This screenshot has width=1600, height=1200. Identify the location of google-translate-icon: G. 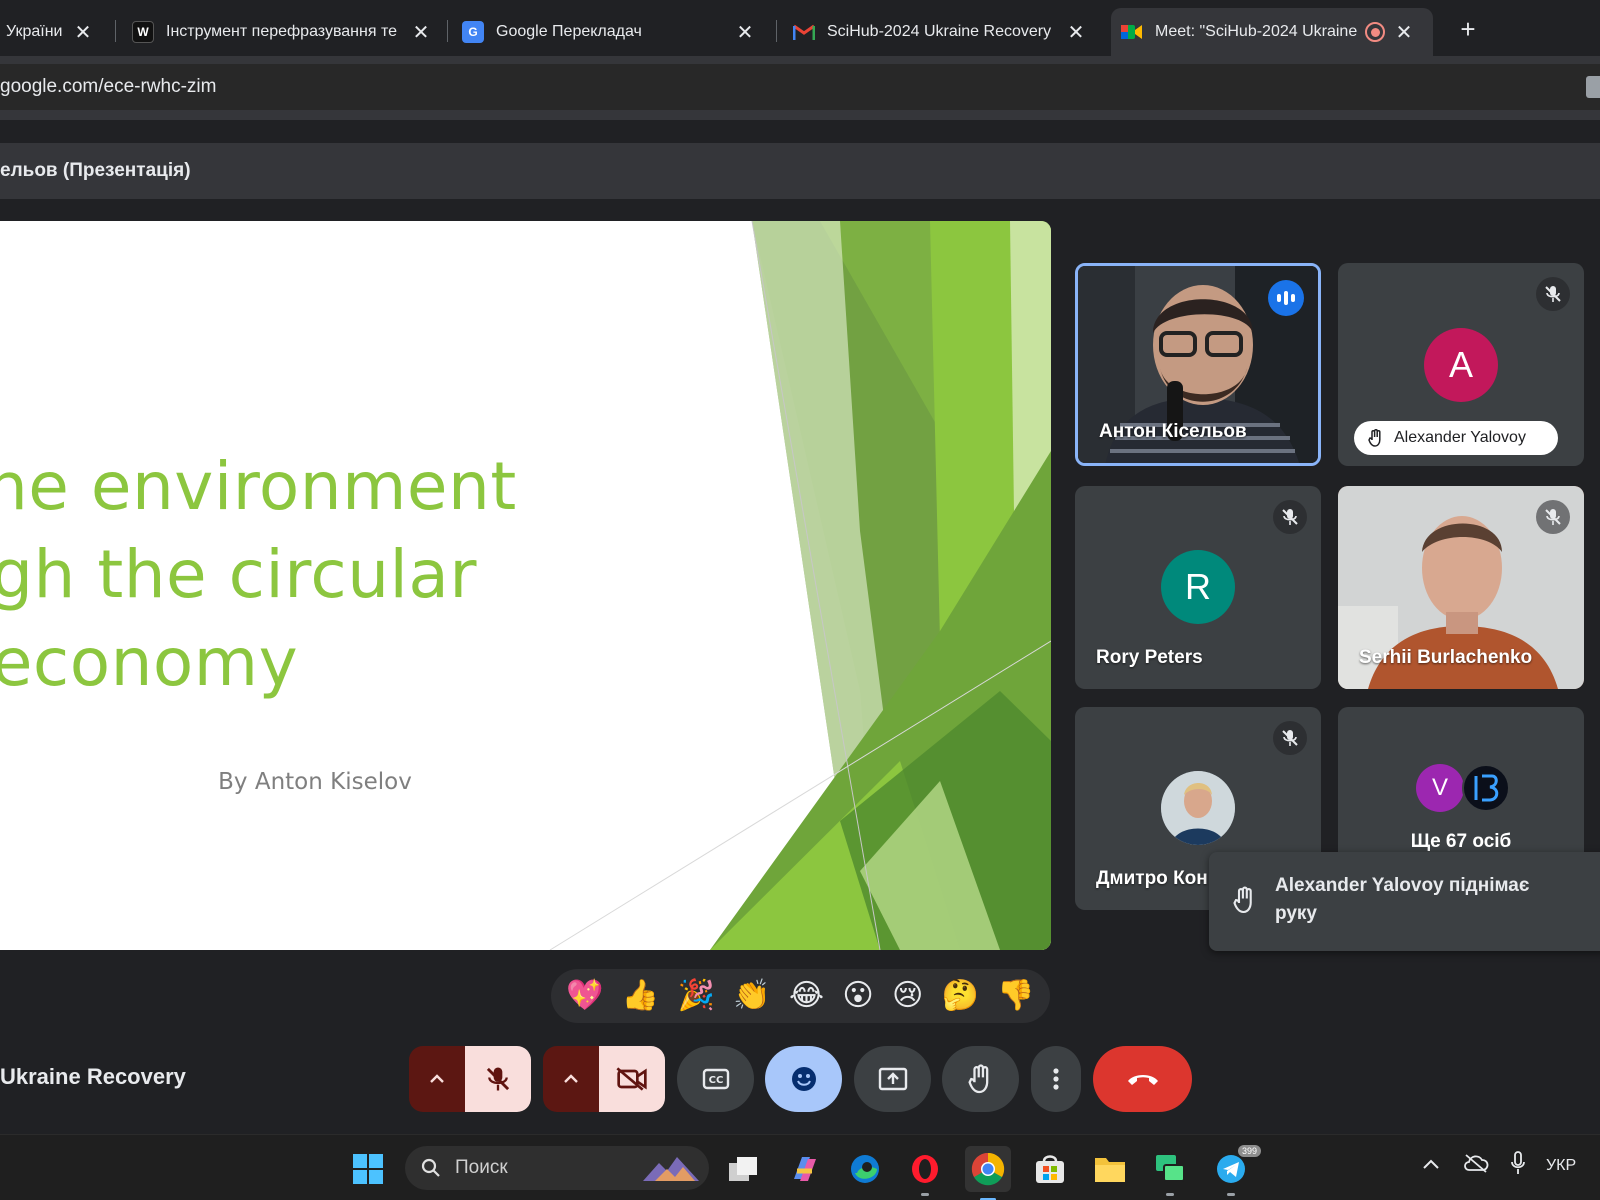
(473, 32).